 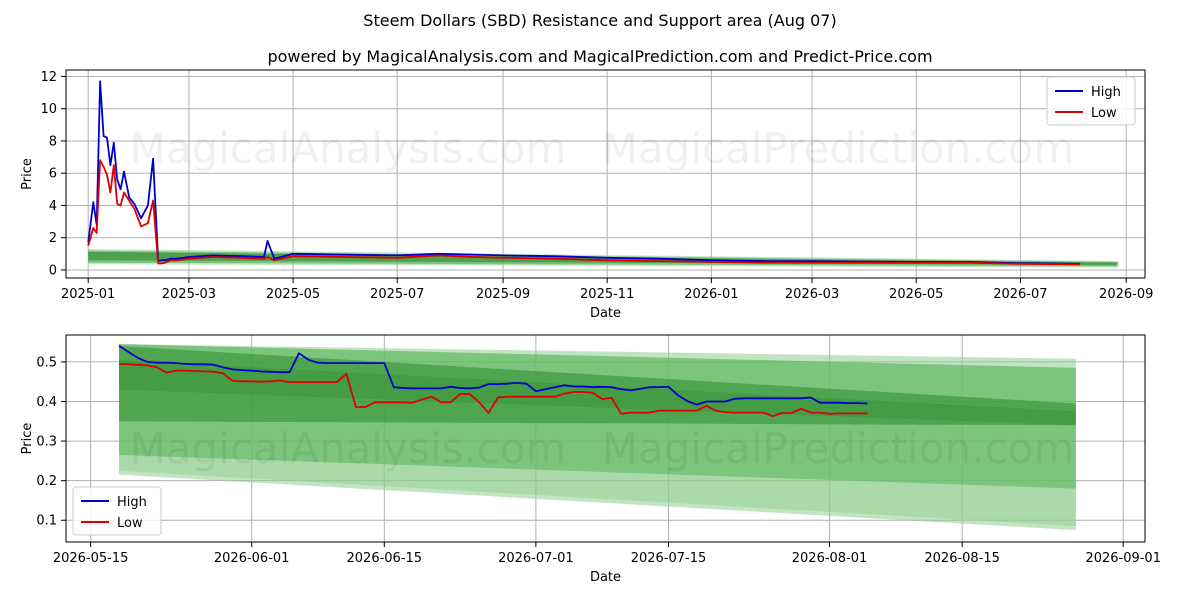 I want to click on y-tick-label: 0, so click(x=53, y=270).